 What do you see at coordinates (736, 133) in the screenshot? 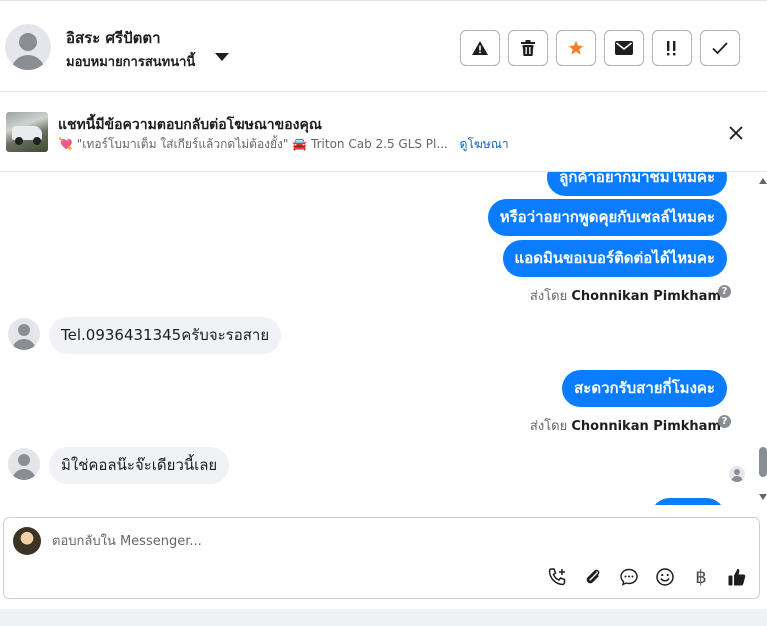
I see `close-icon` at bounding box center [736, 133].